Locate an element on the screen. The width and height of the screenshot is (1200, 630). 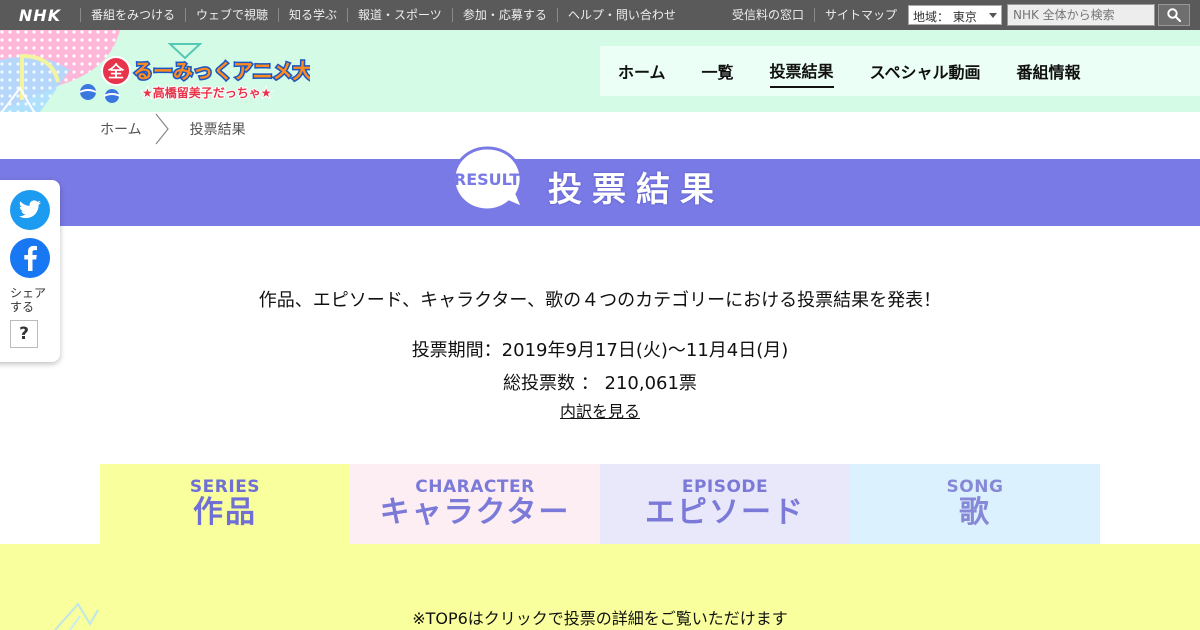
tab-episode-en: EPISODE is located at coordinates (725, 487).